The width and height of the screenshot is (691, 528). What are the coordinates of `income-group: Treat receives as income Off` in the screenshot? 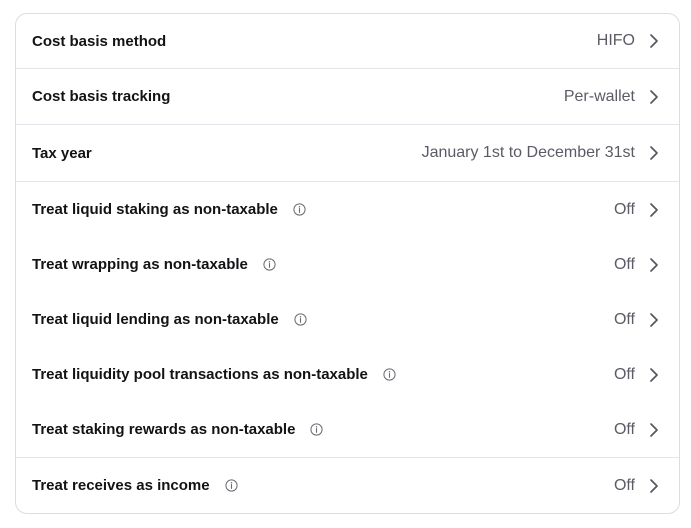 It's located at (347, 485).